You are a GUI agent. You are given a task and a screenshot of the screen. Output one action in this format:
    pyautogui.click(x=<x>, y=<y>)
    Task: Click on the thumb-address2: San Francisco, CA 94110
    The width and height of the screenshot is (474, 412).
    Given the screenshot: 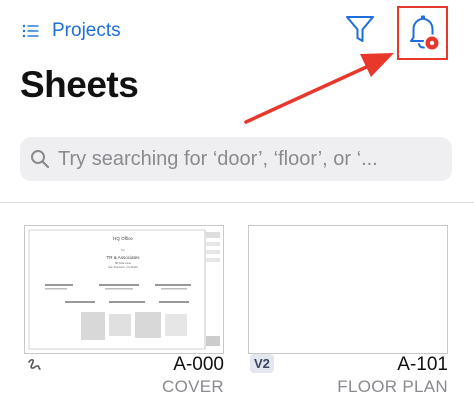 What is the action you would take?
    pyautogui.click(x=123, y=267)
    